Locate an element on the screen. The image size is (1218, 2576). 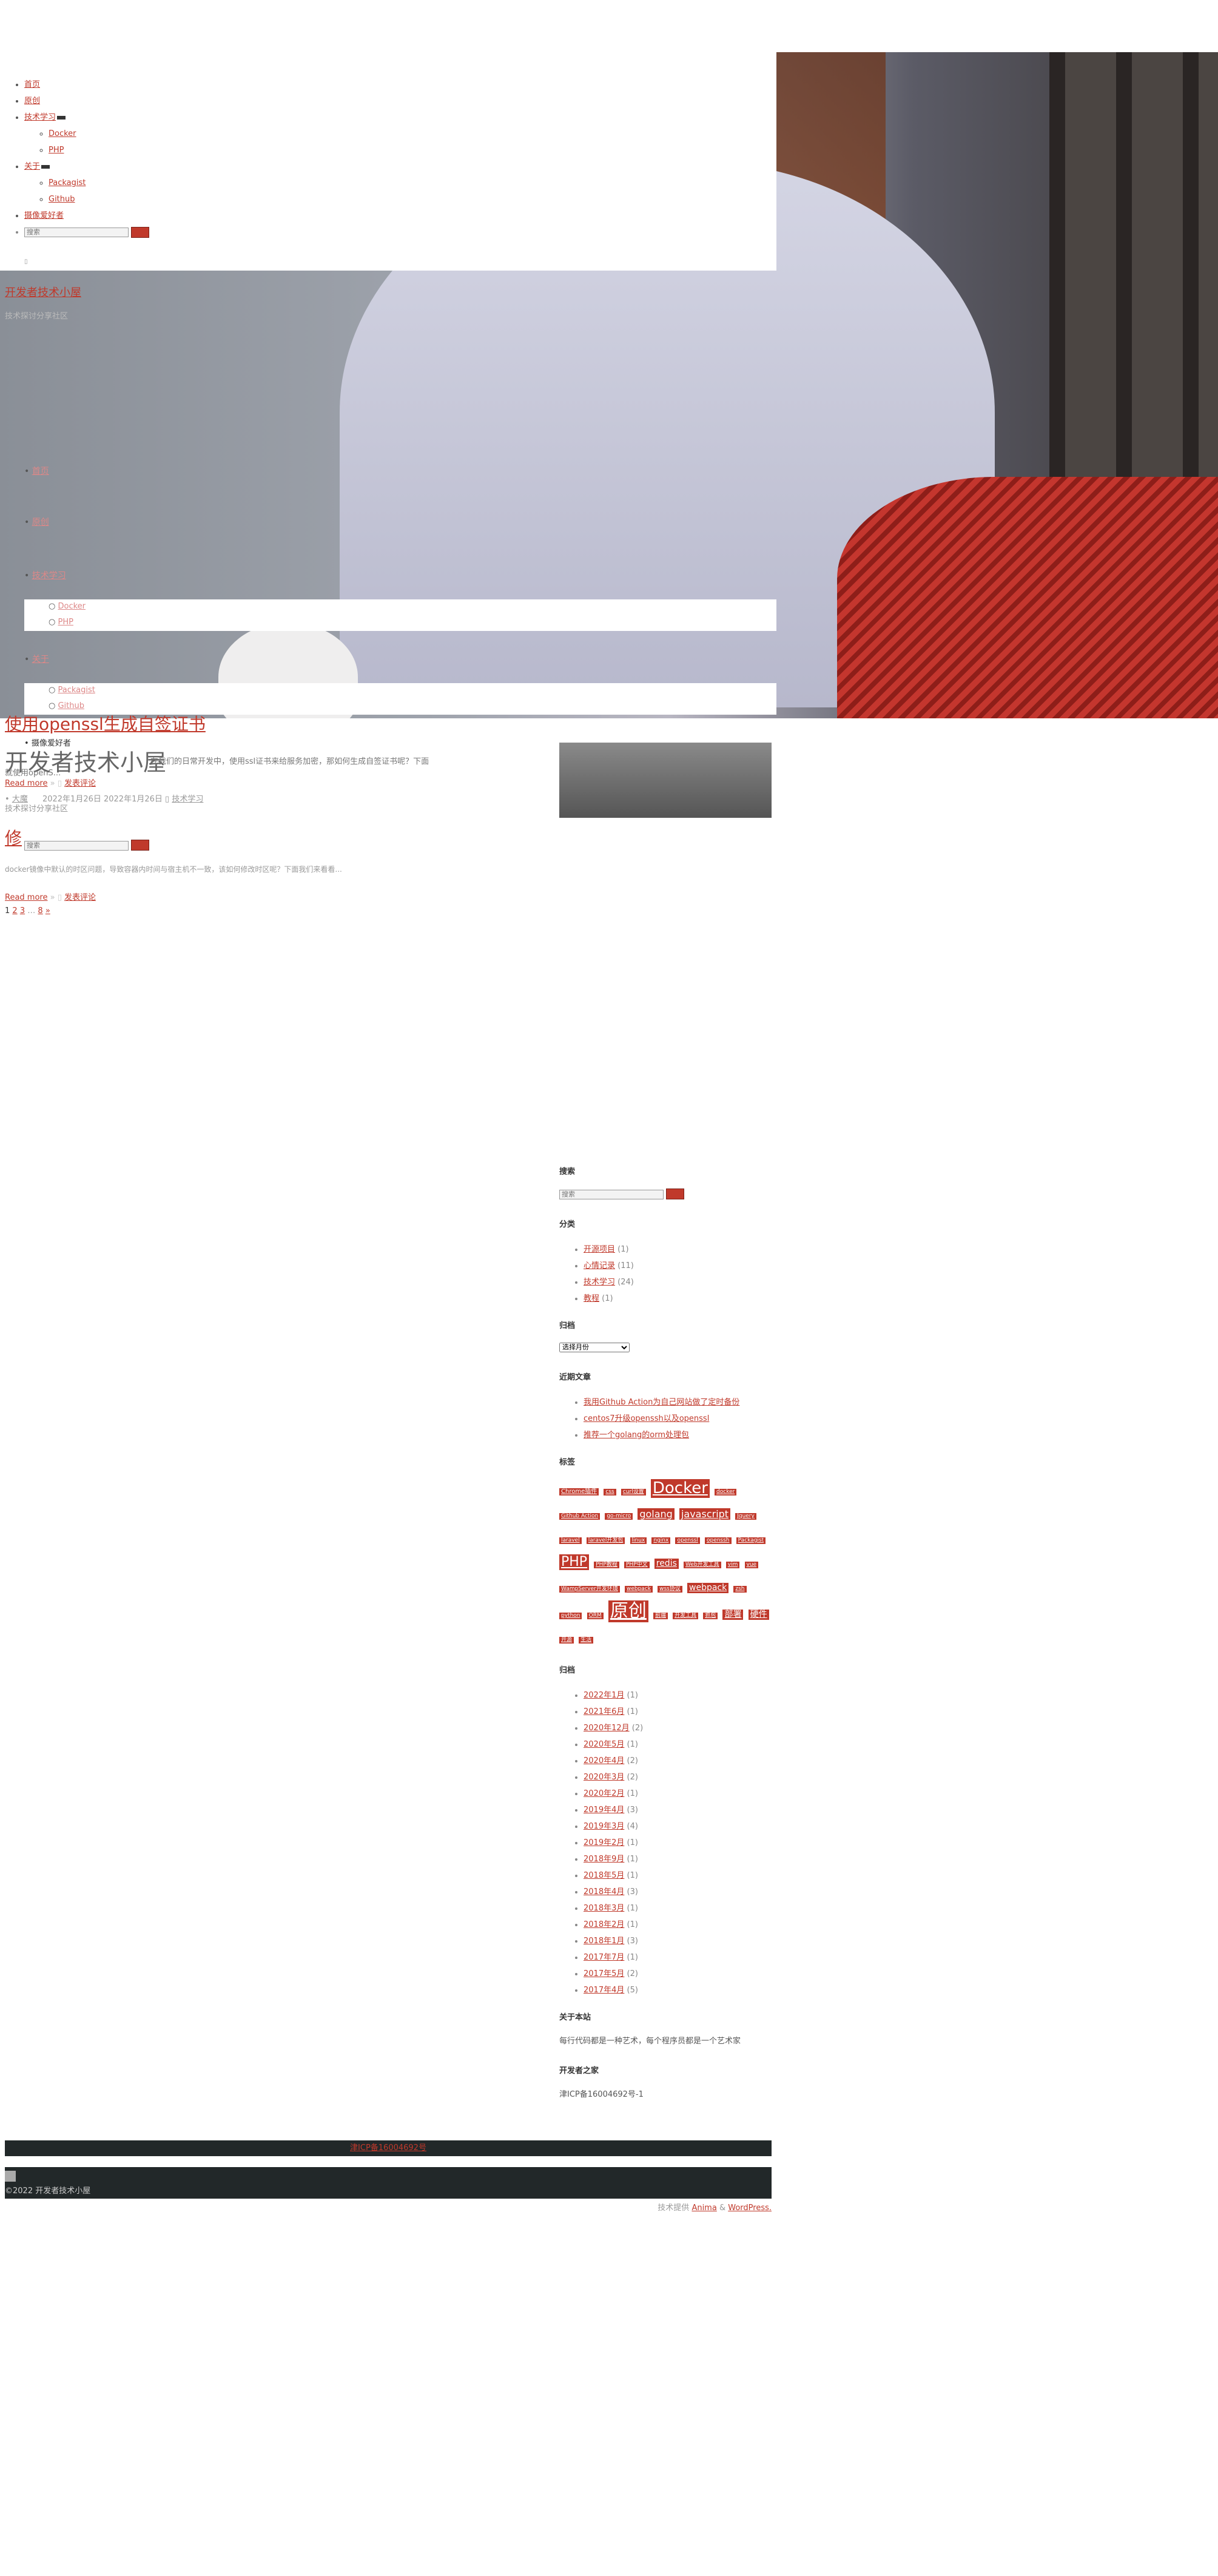
overlay-search-button is located at coordinates (140, 845).